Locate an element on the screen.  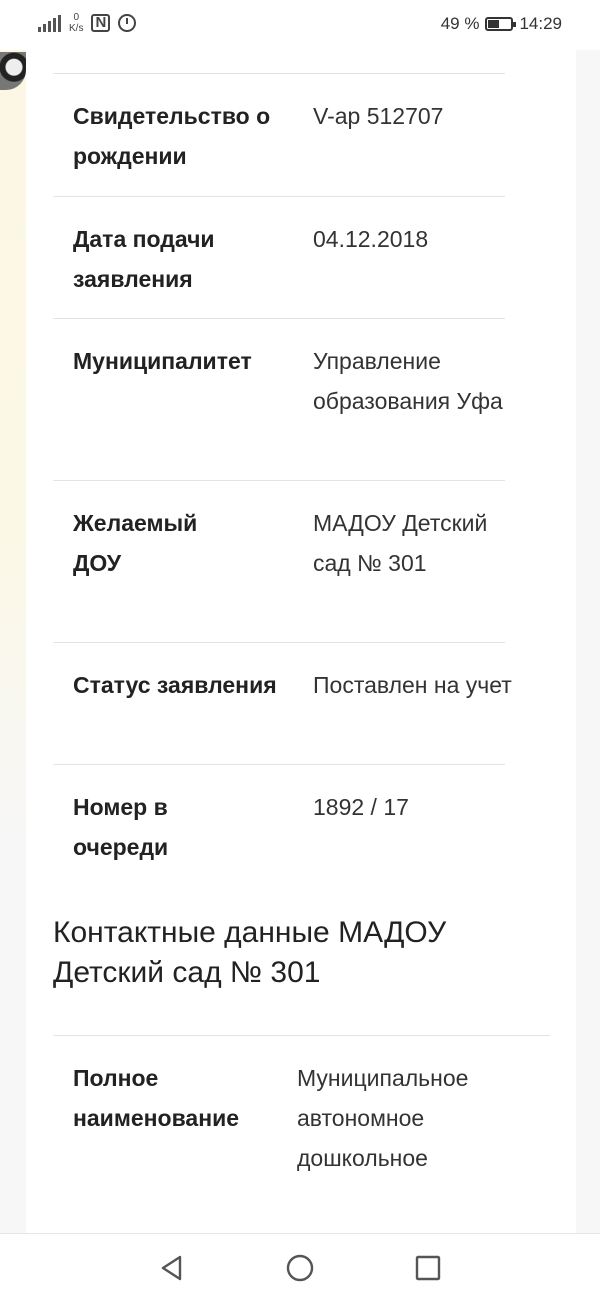
navigation-bar is located at coordinates (300, 1266).